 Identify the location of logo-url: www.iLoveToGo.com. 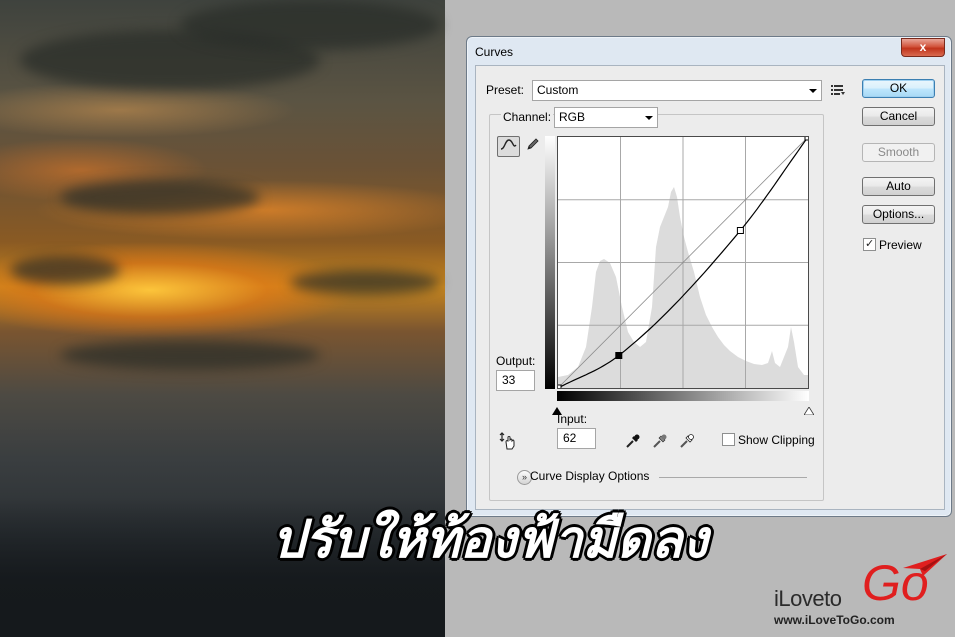
(834, 620).